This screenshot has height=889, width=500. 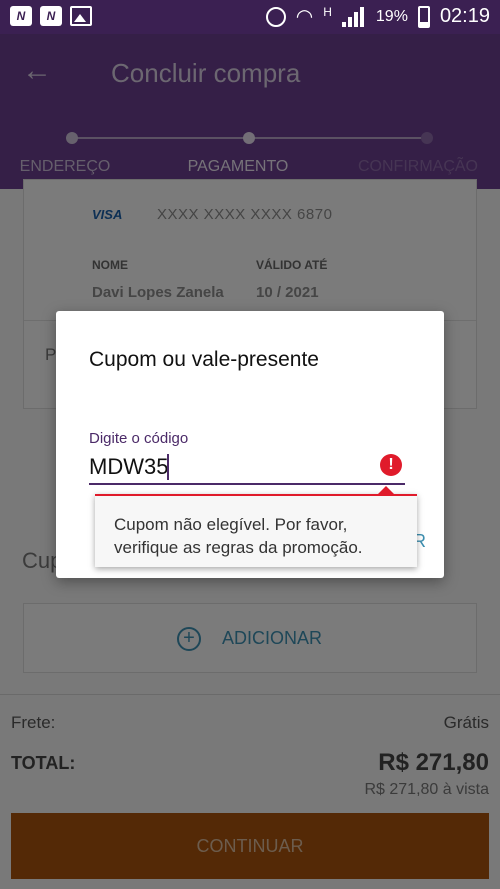 I want to click on dialog-title: Cupom ou vale-presente, so click(x=204, y=359).